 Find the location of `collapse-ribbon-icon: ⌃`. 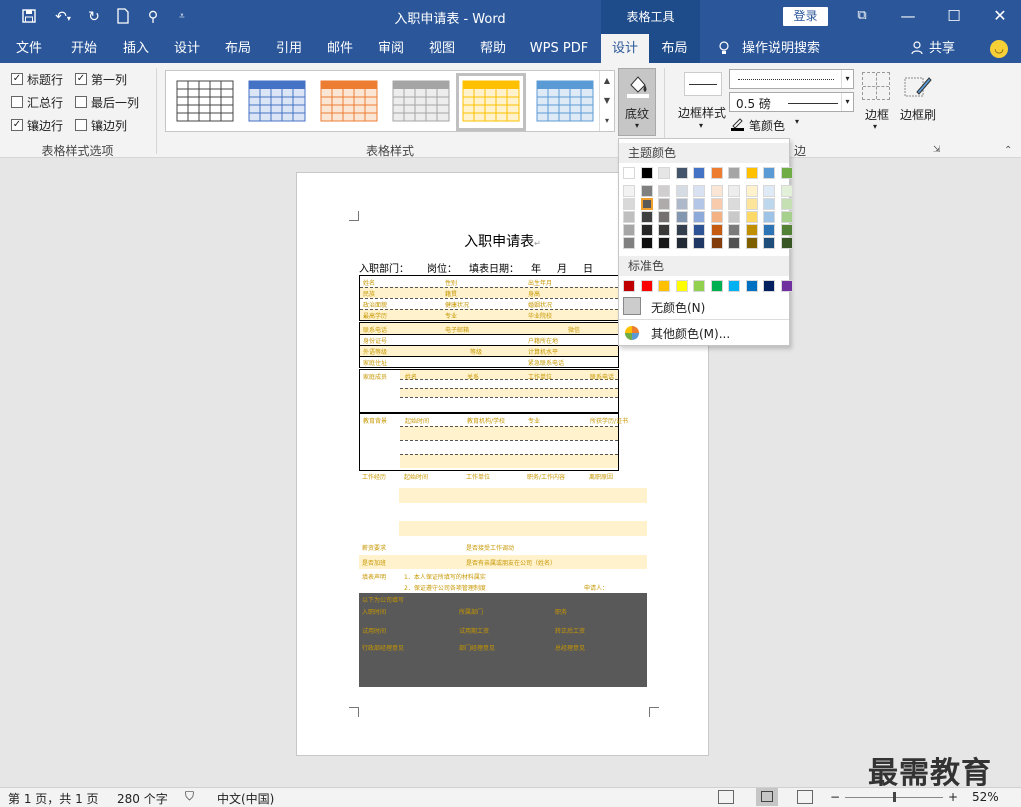

collapse-ribbon-icon: ⌃ is located at coordinates (1008, 150).